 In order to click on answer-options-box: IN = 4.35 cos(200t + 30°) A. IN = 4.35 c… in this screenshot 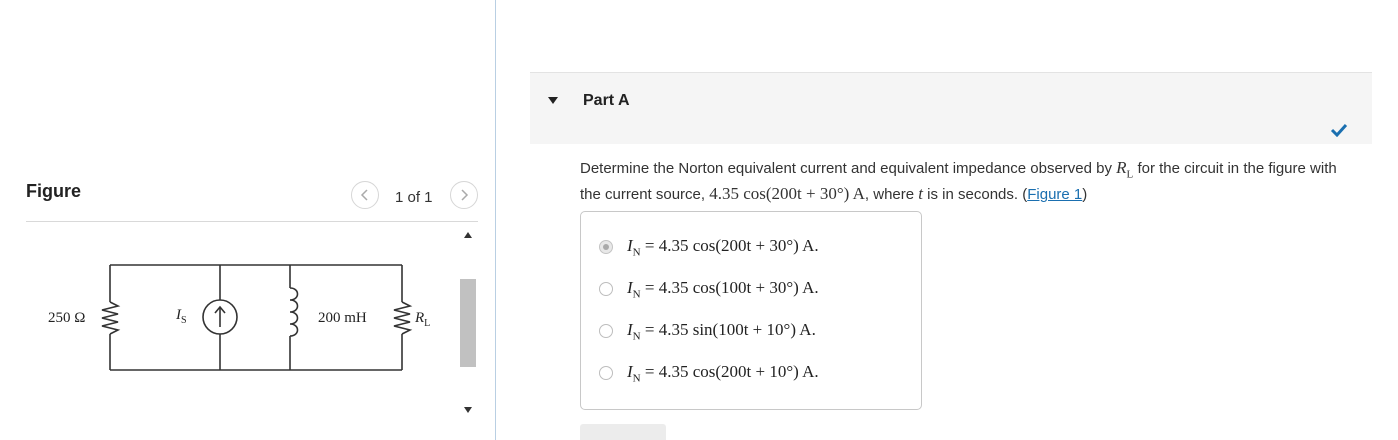, I will do `click(751, 310)`.